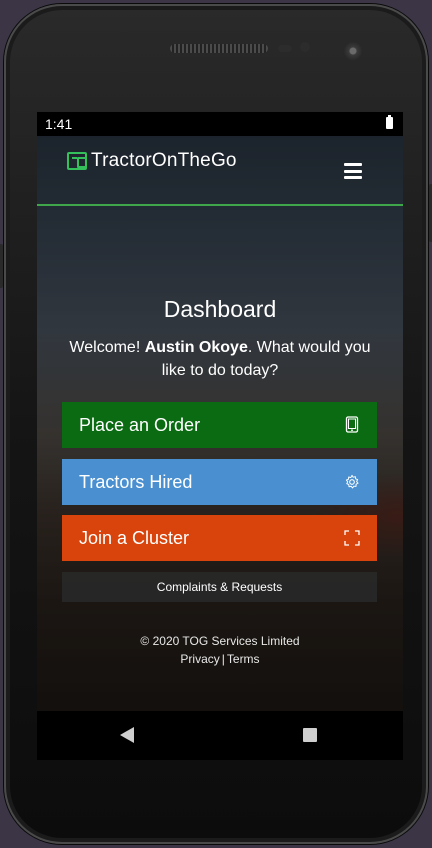  I want to click on tractors-hired-label: Tractors Hired, so click(136, 481).